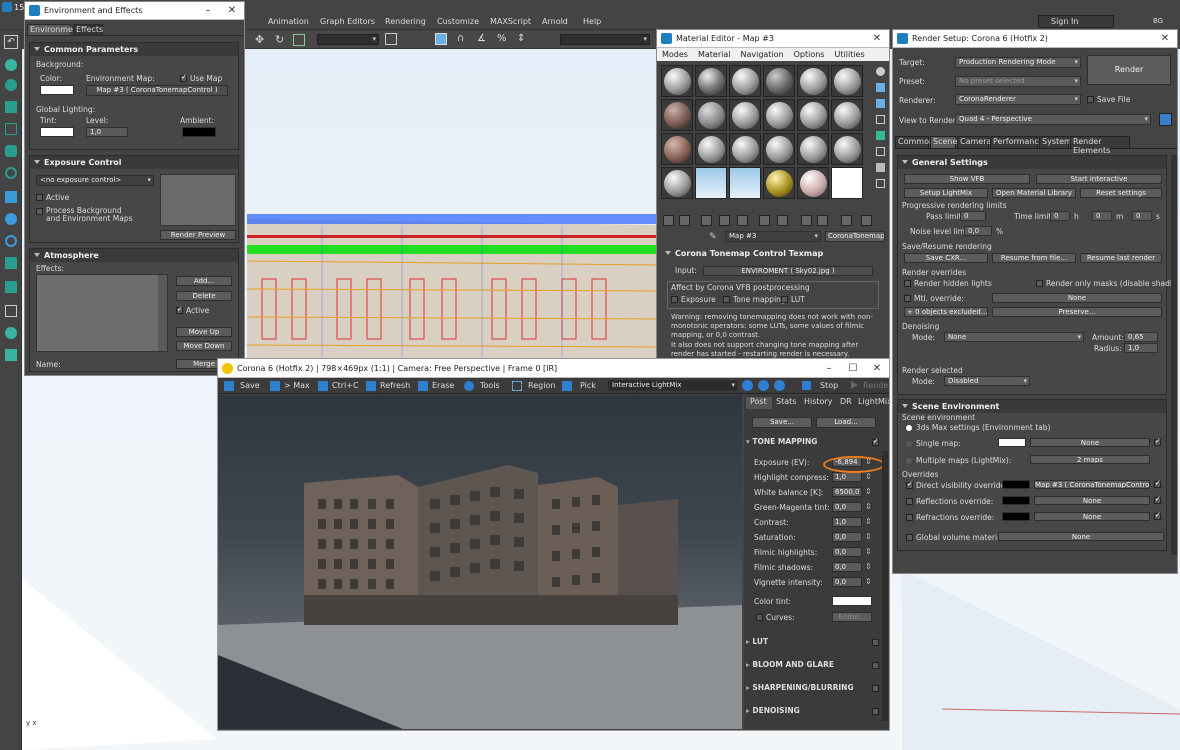 This screenshot has width=1180, height=750. What do you see at coordinates (742, 220) in the screenshot?
I see `make-unique-icon` at bounding box center [742, 220].